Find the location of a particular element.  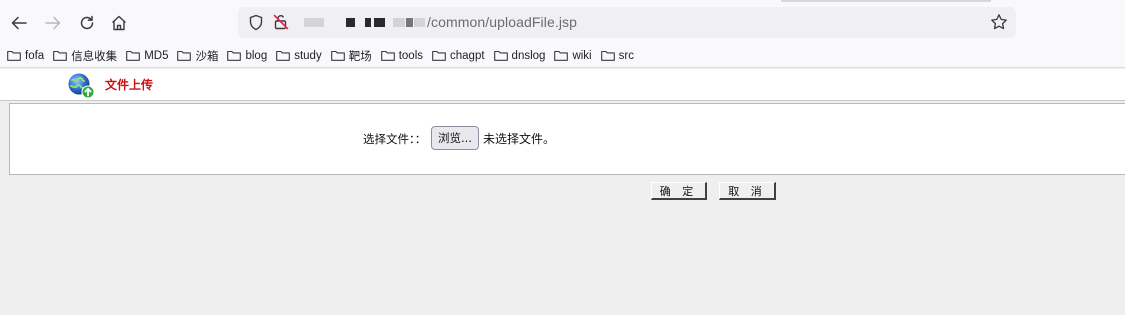

file-select-label: 选择文件：： is located at coordinates (395, 139).